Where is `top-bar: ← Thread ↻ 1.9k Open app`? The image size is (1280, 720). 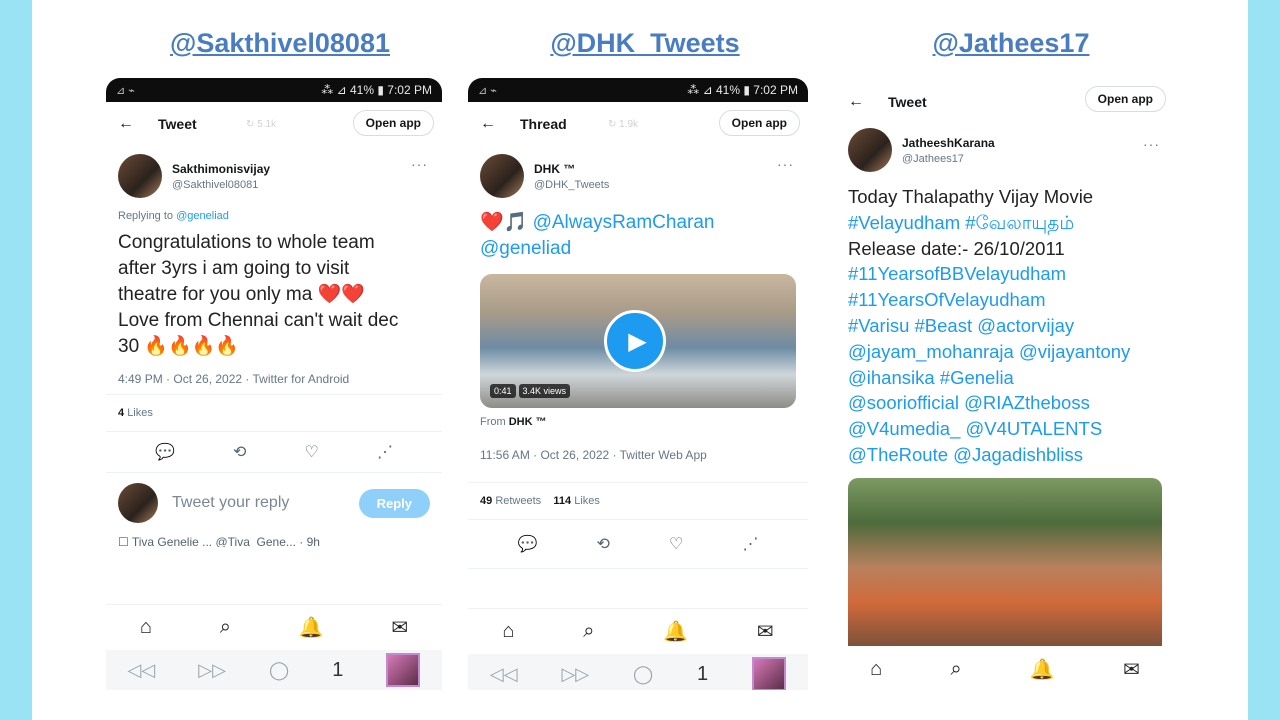 top-bar: ← Thread ↻ 1.9k Open app is located at coordinates (638, 124).